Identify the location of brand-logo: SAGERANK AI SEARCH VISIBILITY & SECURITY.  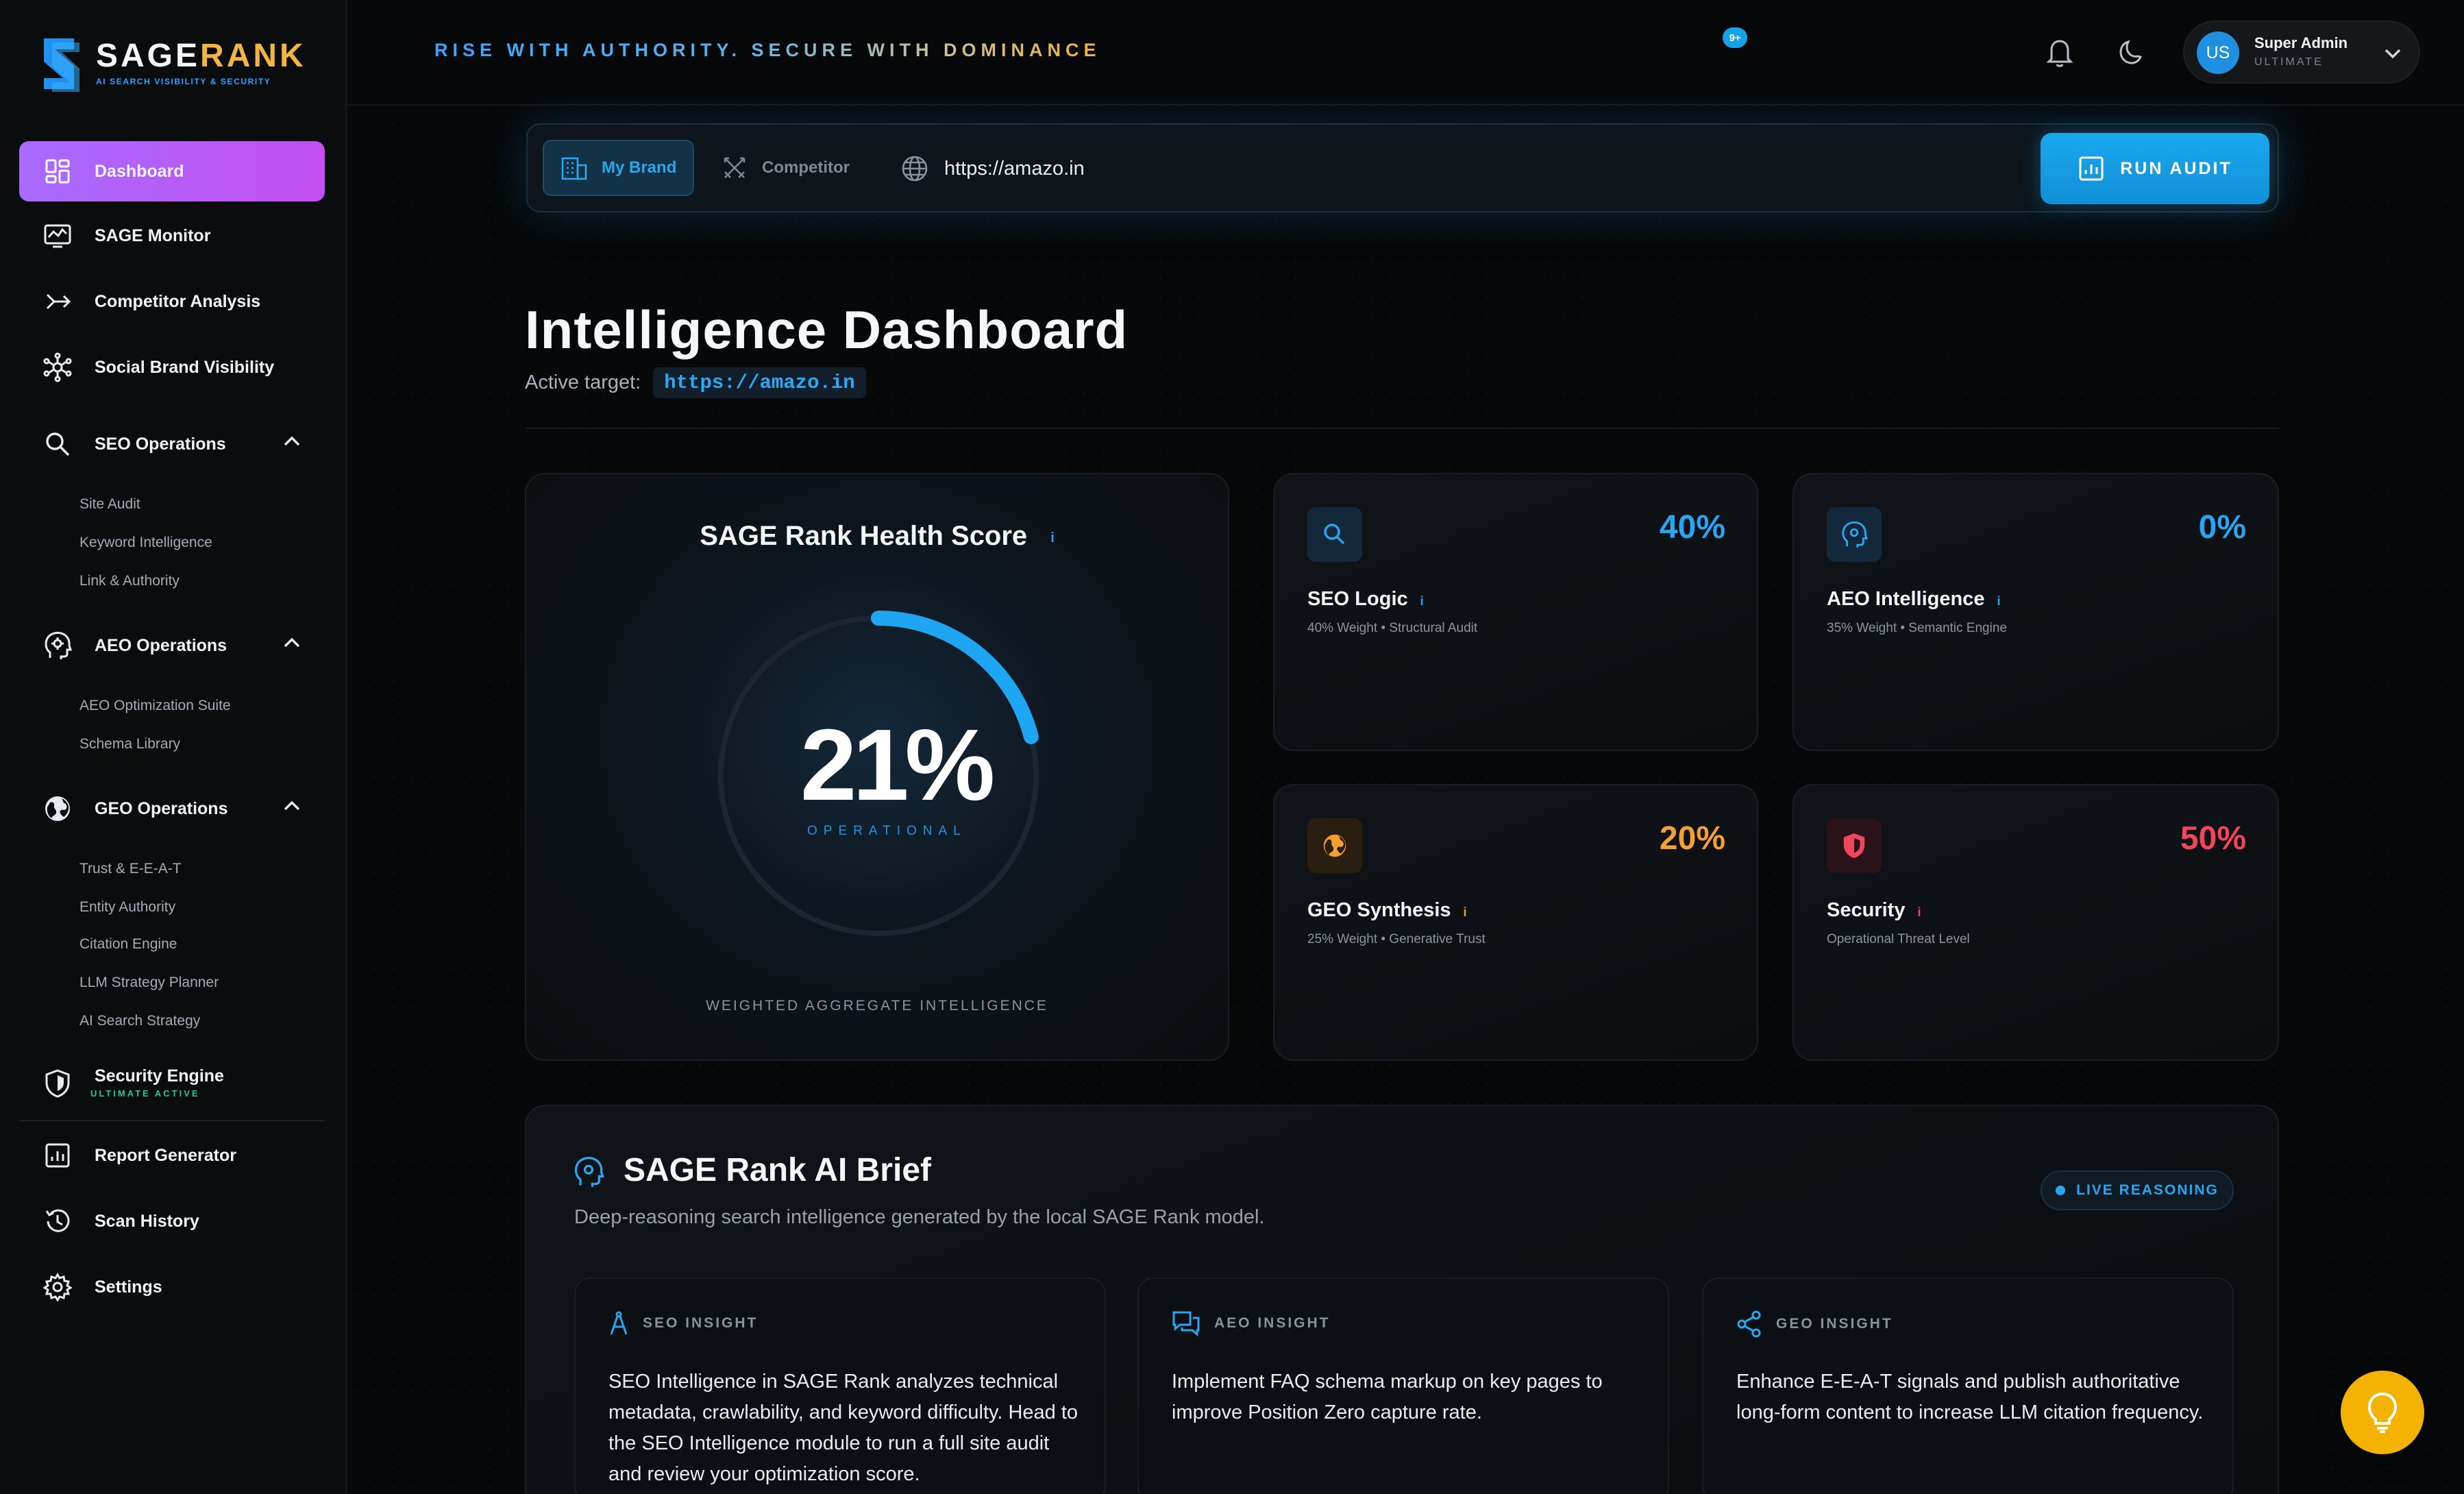
(171, 64).